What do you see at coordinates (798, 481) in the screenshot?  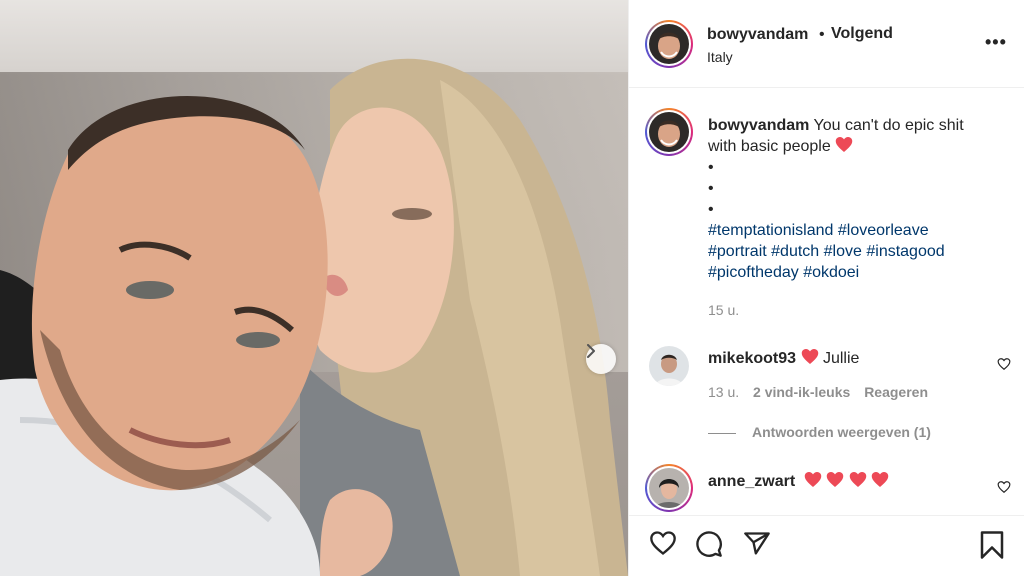 I see `comment-text: anne_zwart` at bounding box center [798, 481].